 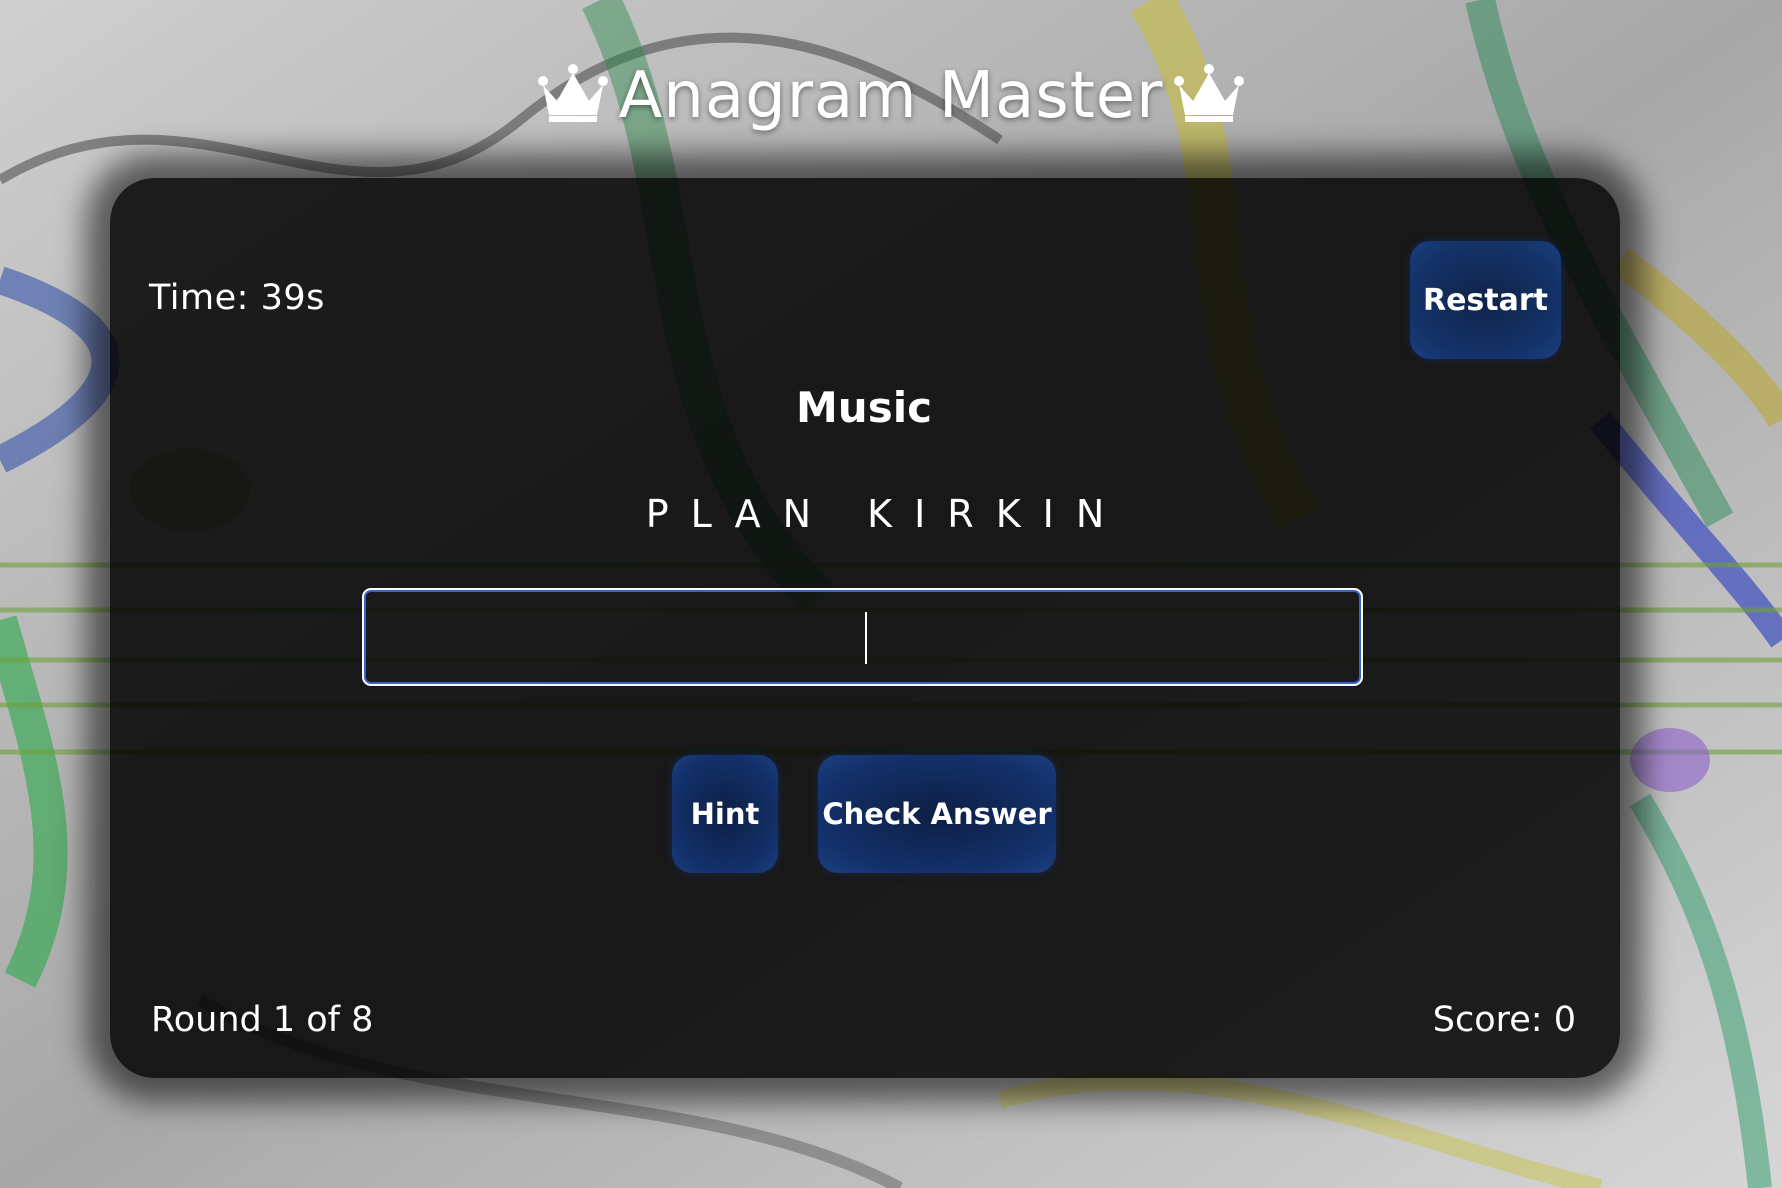 What do you see at coordinates (864, 407) in the screenshot?
I see `category-label: Music` at bounding box center [864, 407].